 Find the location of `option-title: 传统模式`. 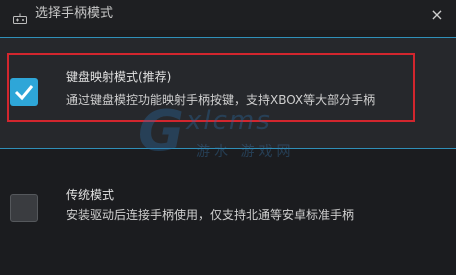

option-title: 传统模式 is located at coordinates (90, 195).